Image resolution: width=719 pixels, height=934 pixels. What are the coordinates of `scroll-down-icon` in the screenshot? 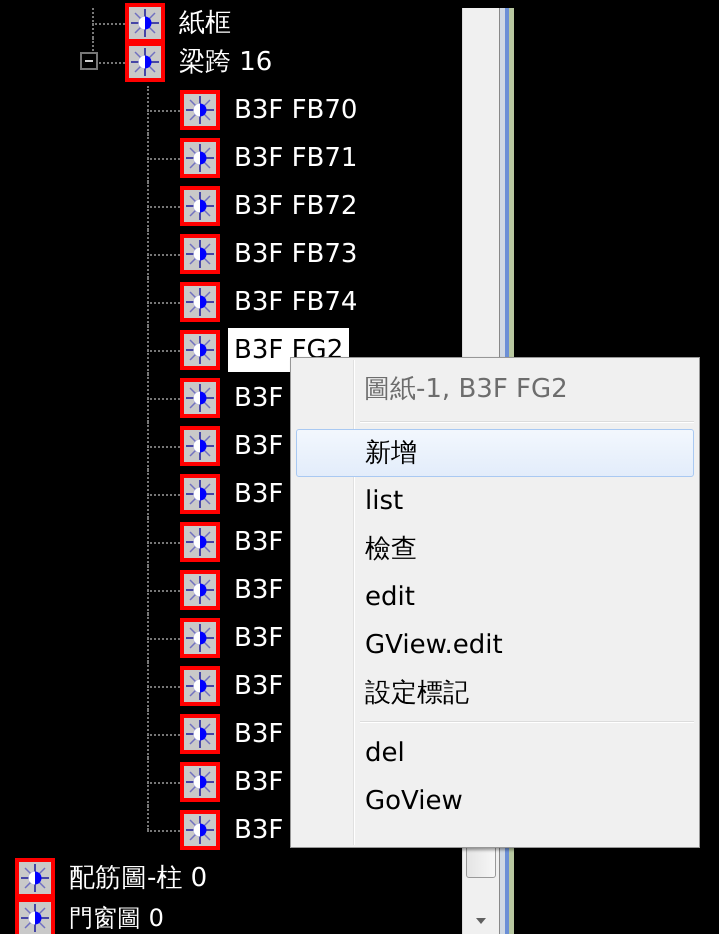 It's located at (481, 921).